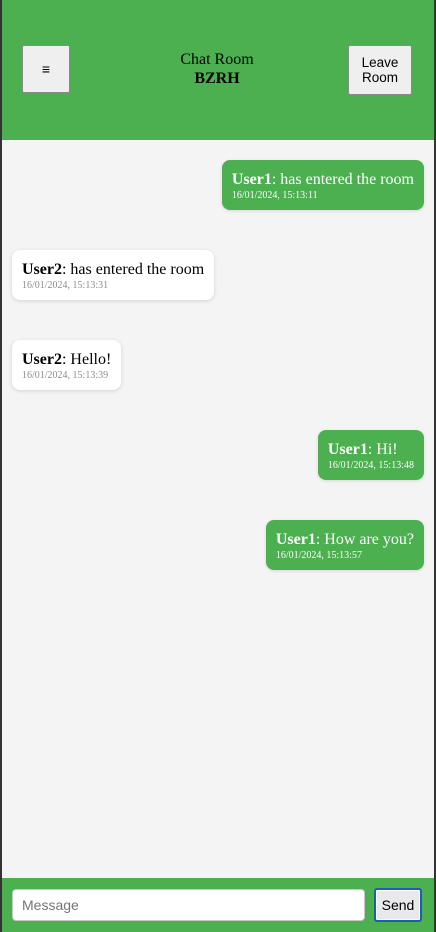 This screenshot has width=436, height=932. What do you see at coordinates (370, 465) in the screenshot?
I see `message-timestamp: 16/01/2024, 15:13:48` at bounding box center [370, 465].